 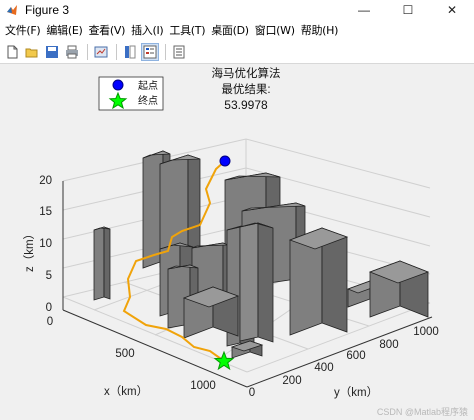 I want to click on maximize-button: ☐, so click(x=408, y=10).